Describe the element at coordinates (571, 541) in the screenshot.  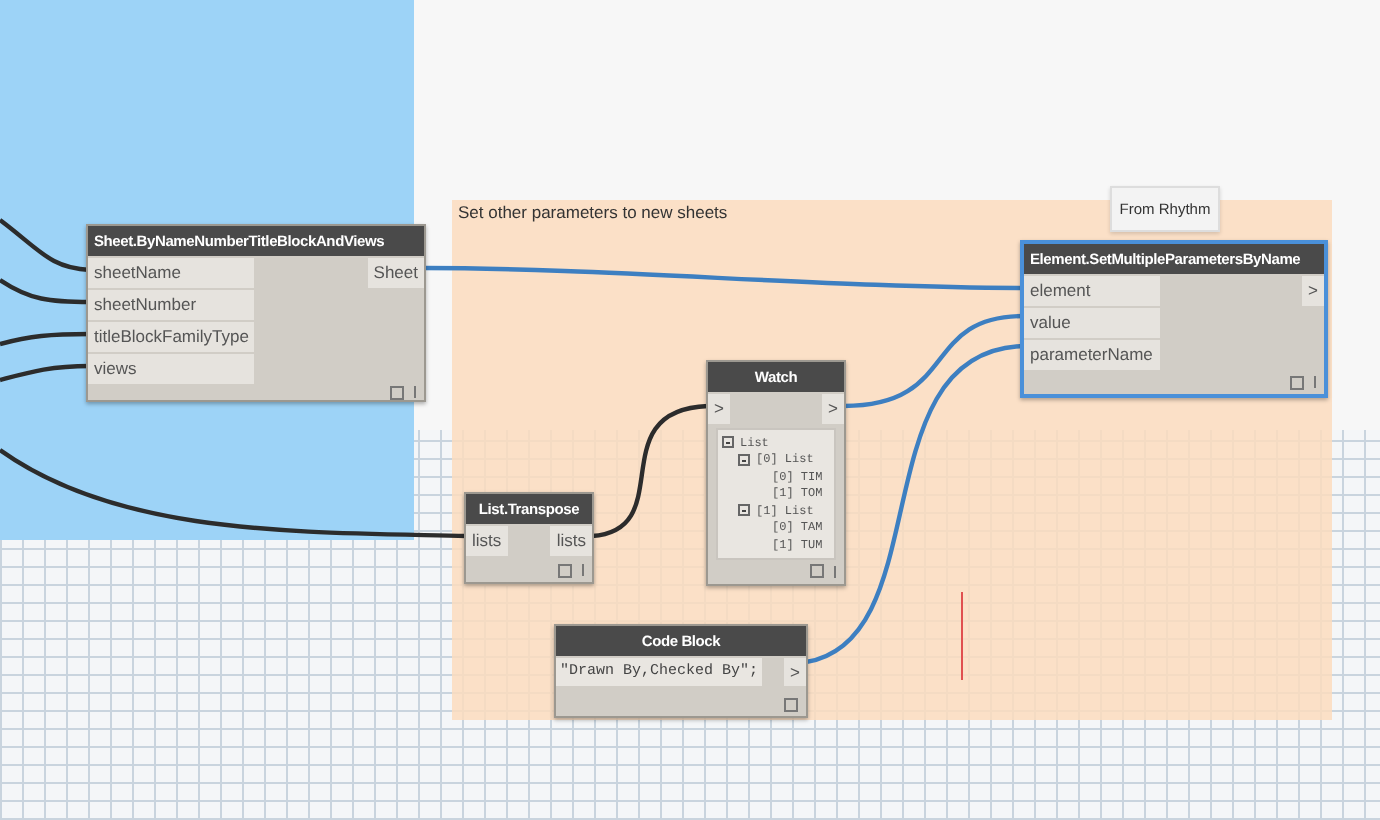
I see `output-port: lists` at that location.